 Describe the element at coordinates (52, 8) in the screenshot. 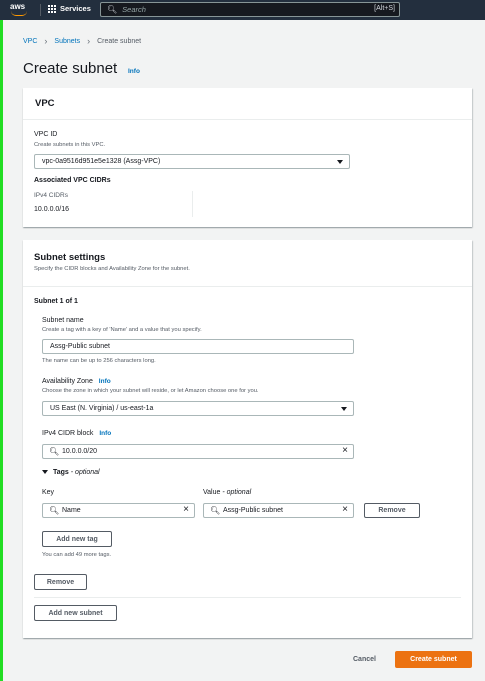

I see `grid-icon` at that location.